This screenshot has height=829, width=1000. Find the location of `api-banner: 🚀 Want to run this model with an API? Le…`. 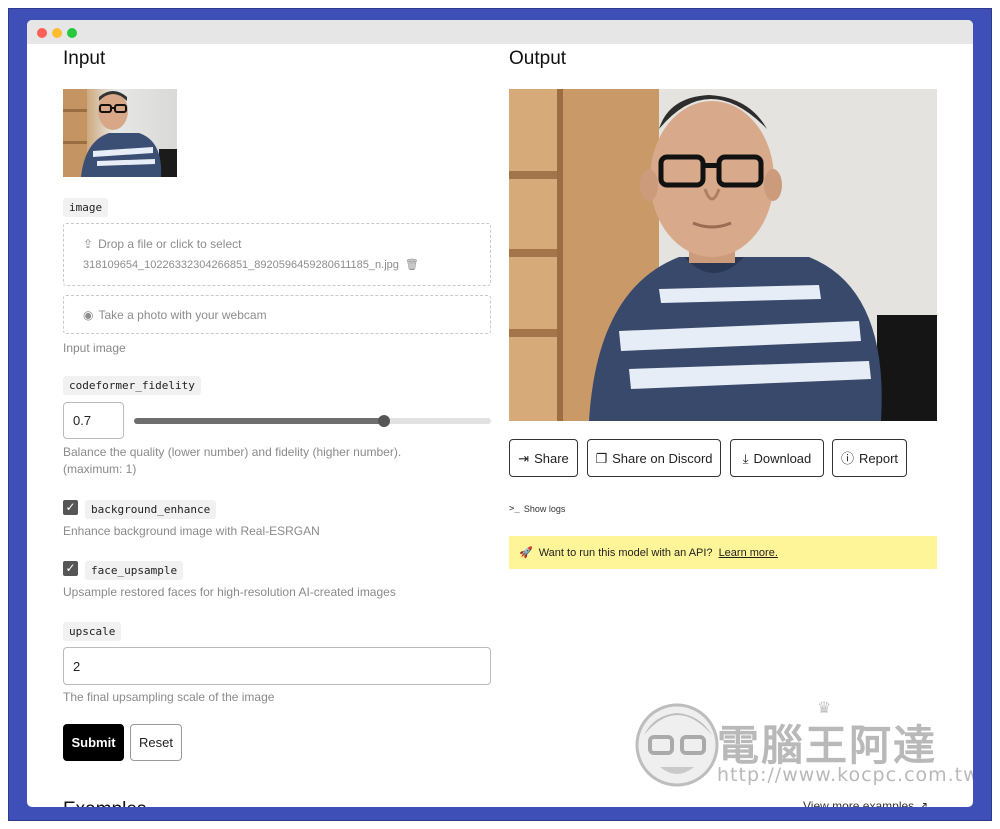

api-banner: 🚀 Want to run this model with an API? Le… is located at coordinates (723, 552).